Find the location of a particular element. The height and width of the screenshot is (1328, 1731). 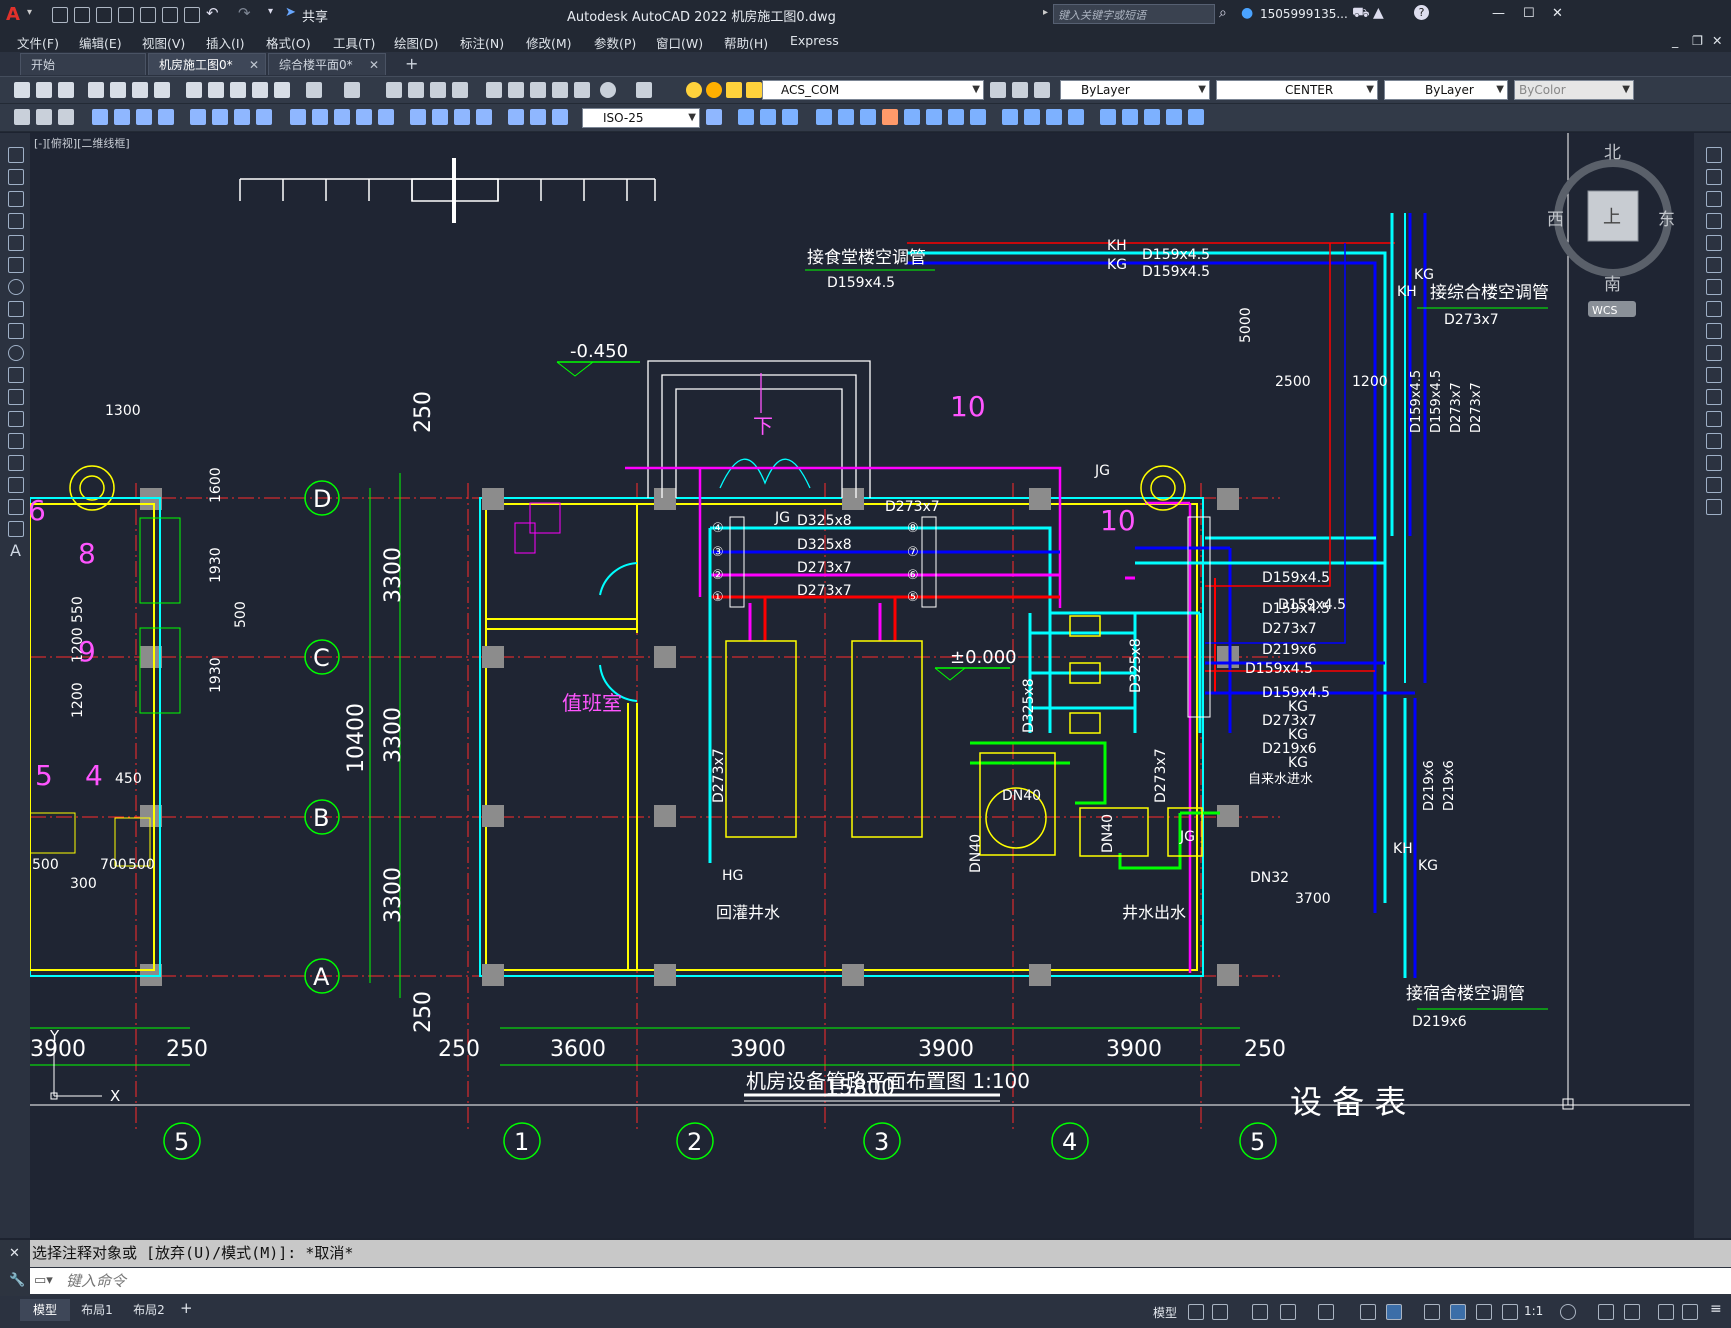

arc-dim-icon is located at coordinates (144, 117).